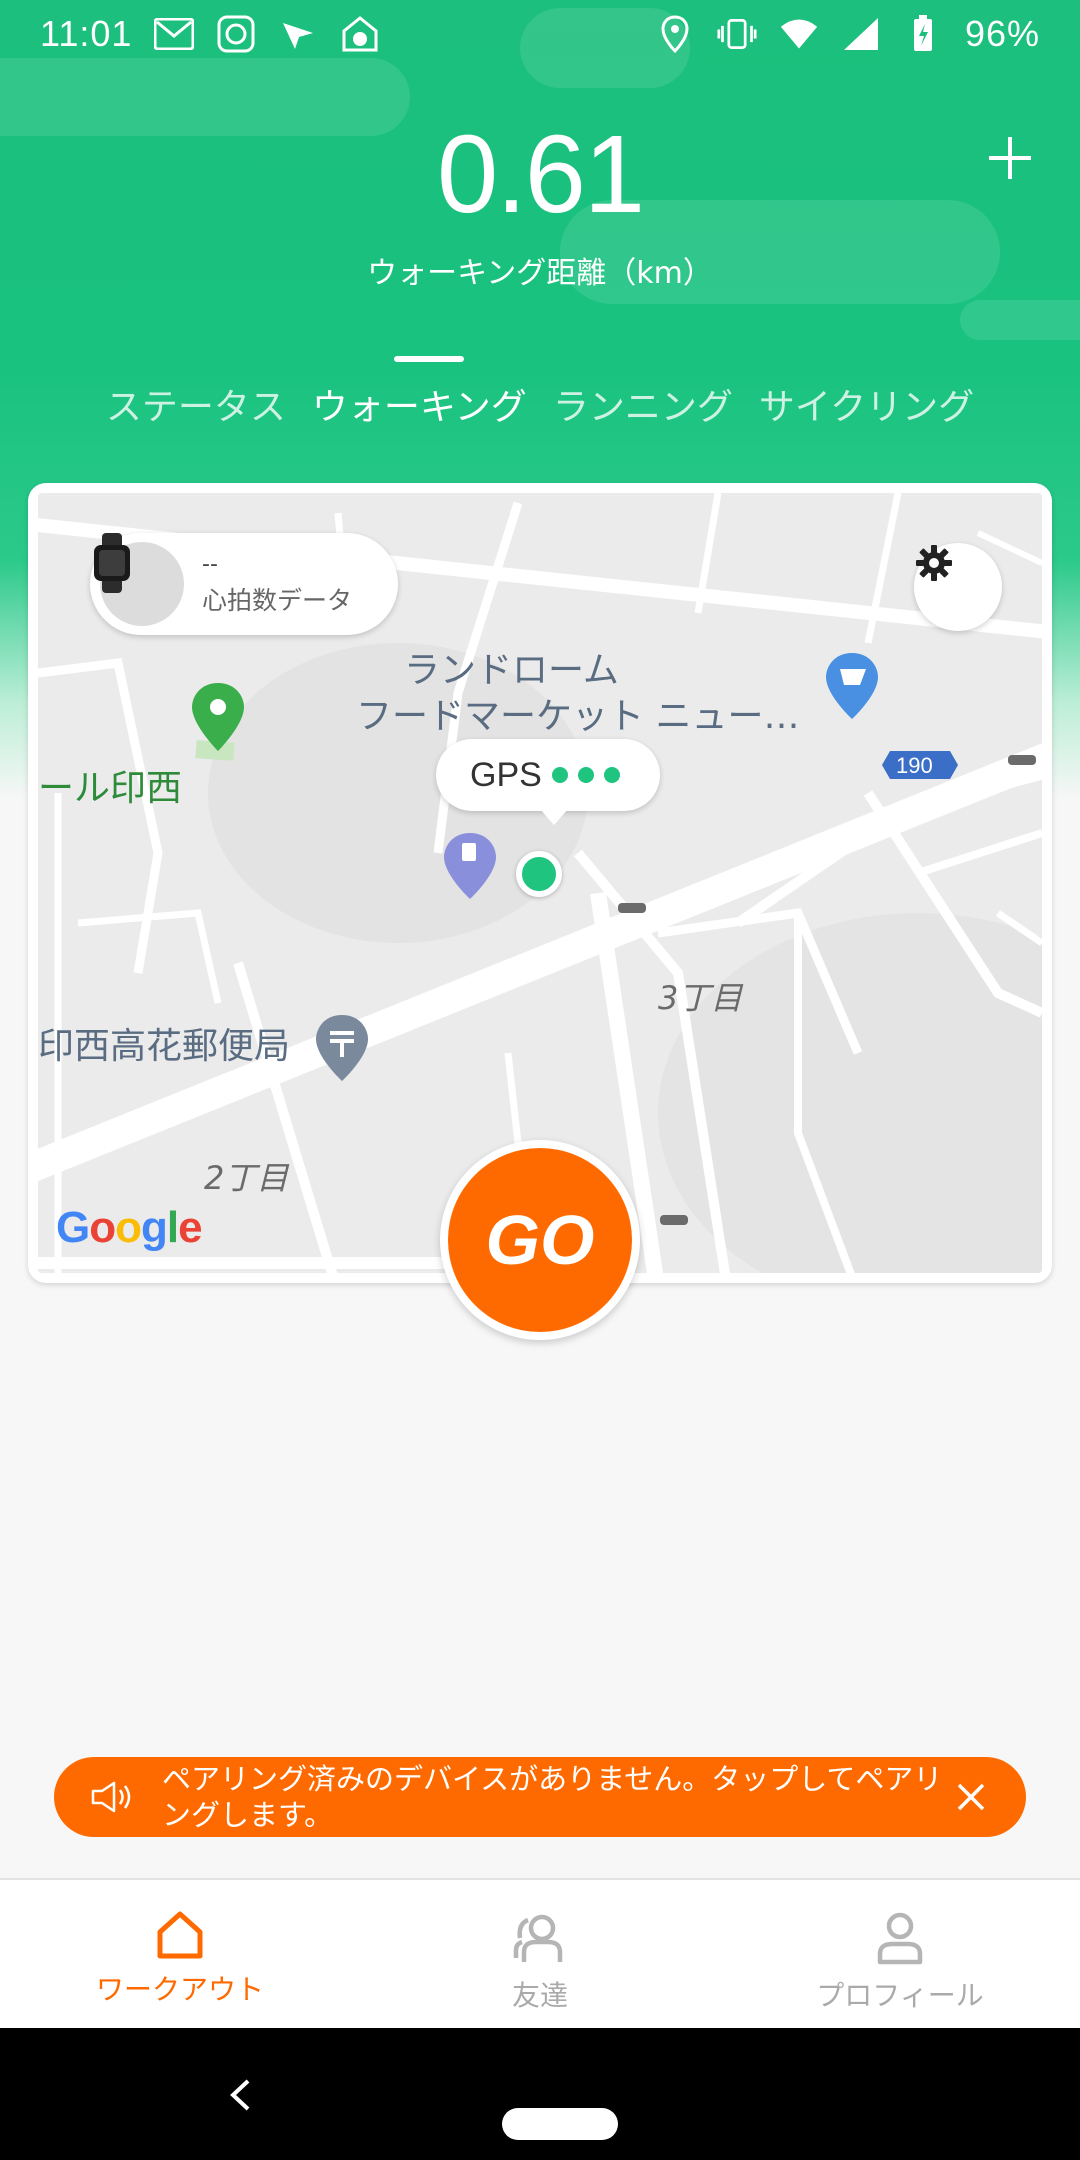  I want to click on go-label: GO, so click(540, 1240).